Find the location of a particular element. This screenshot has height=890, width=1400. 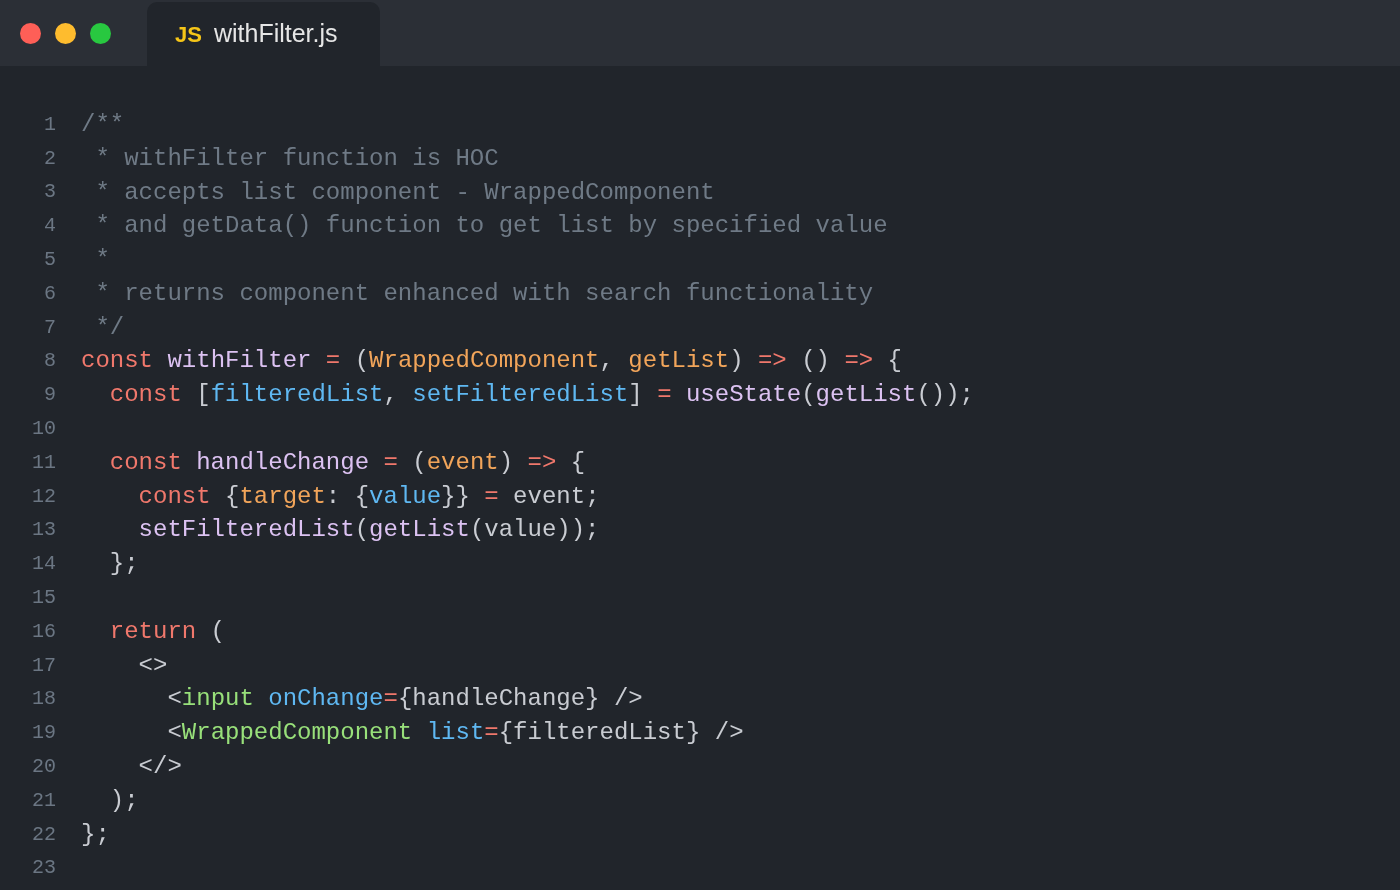

line-number: 20 is located at coordinates (43, 767).